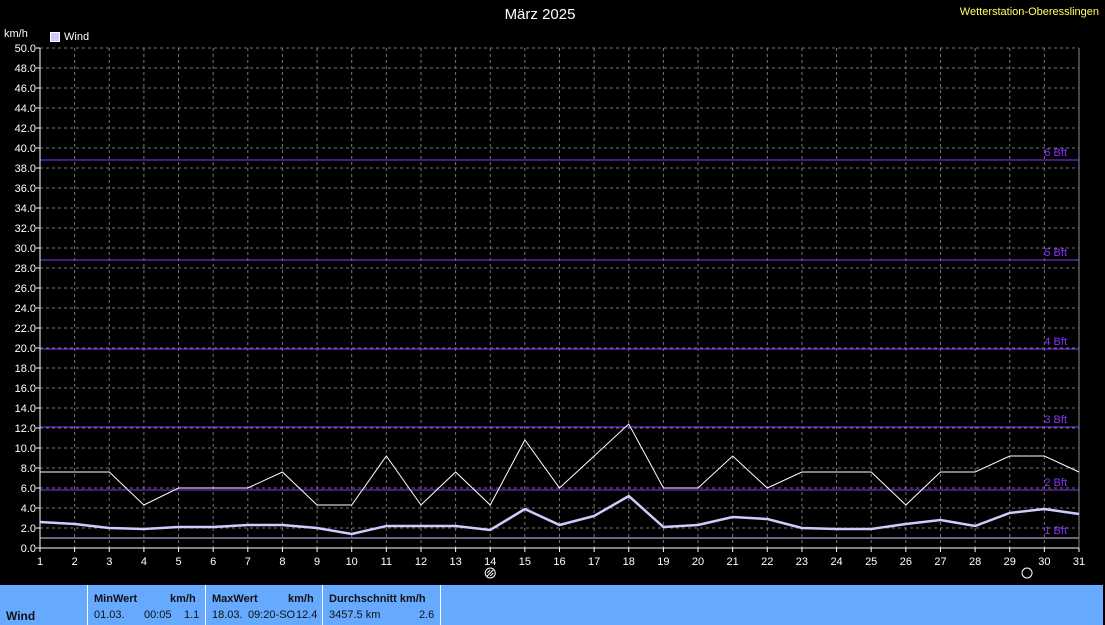  I want to click on y-tick-label: 28.0, so click(25, 269).